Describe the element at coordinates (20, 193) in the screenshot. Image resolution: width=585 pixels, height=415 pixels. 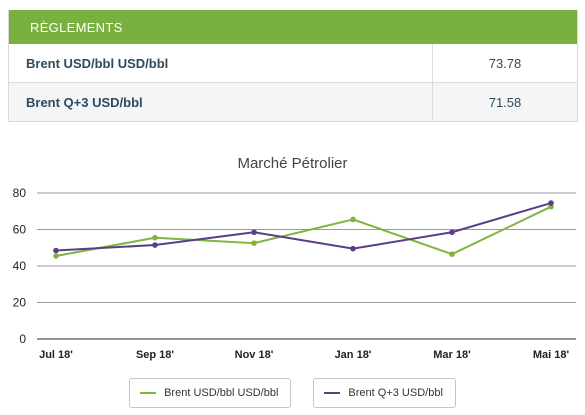
I see `y-tick-label: 80` at that location.